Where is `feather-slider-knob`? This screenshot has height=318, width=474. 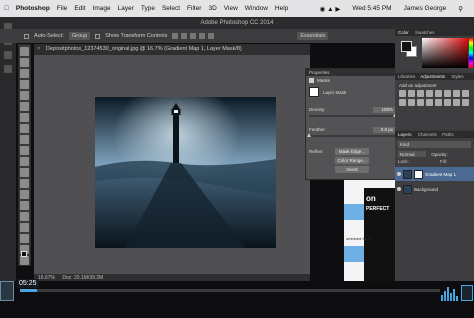
feather-slider-knob is located at coordinates (309, 135).